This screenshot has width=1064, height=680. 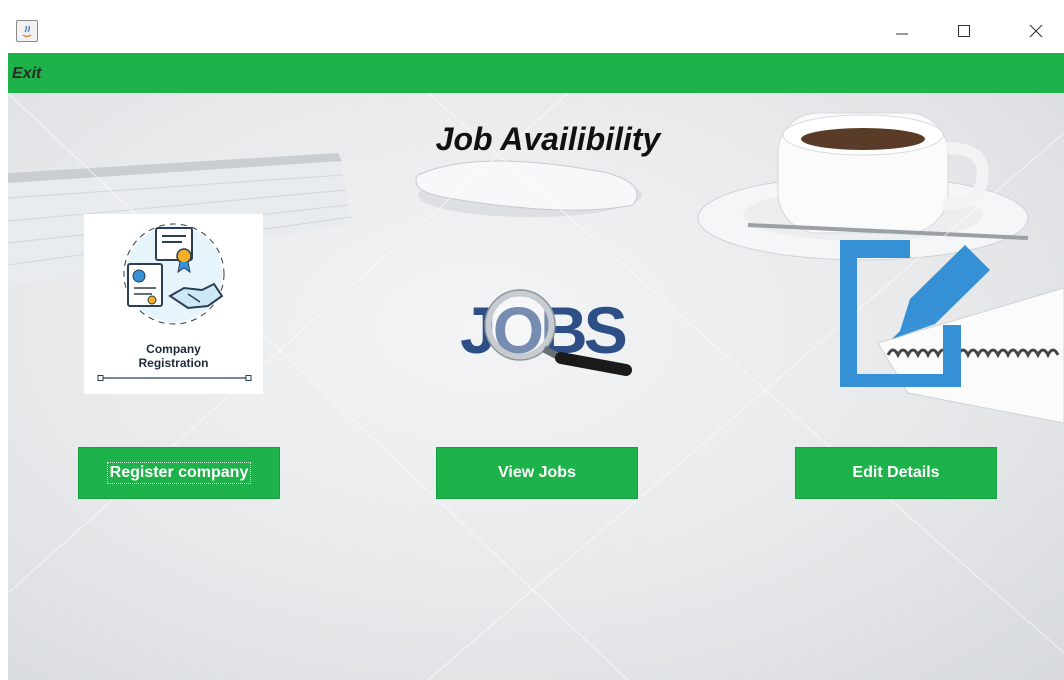 I want to click on company-registration-logo: Company Registration, so click(x=173, y=304).